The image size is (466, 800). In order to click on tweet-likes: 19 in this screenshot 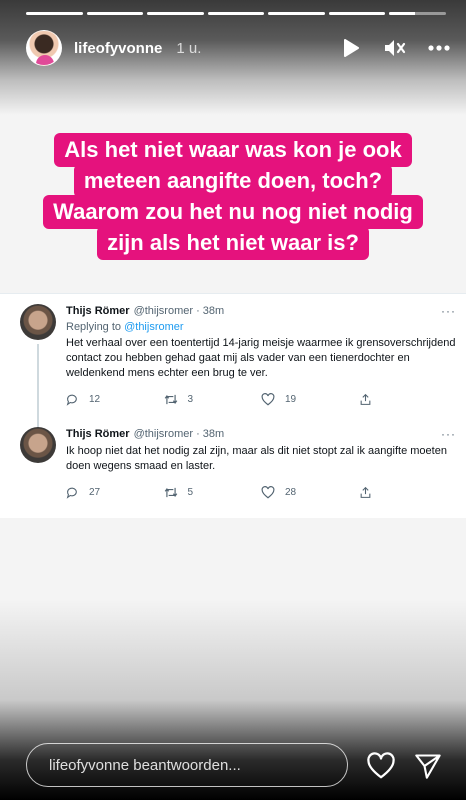, I will do `click(310, 399)`.